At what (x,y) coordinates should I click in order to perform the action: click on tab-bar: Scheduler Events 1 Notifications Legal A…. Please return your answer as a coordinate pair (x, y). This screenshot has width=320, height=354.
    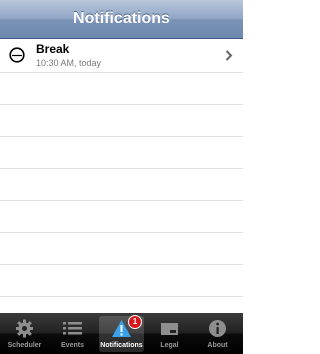
    Looking at the image, I should click on (121, 333).